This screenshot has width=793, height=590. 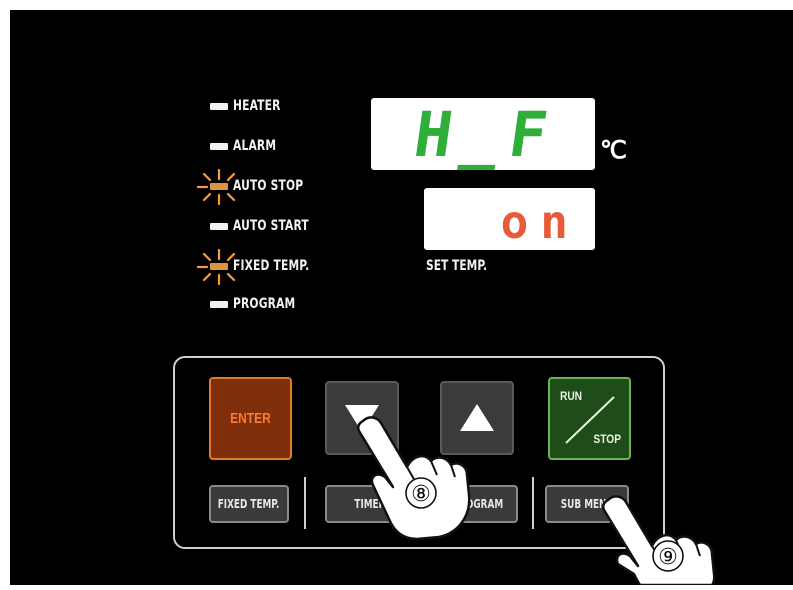 I want to click on fixed-temp-button: FIXED TEMP., so click(x=249, y=504).